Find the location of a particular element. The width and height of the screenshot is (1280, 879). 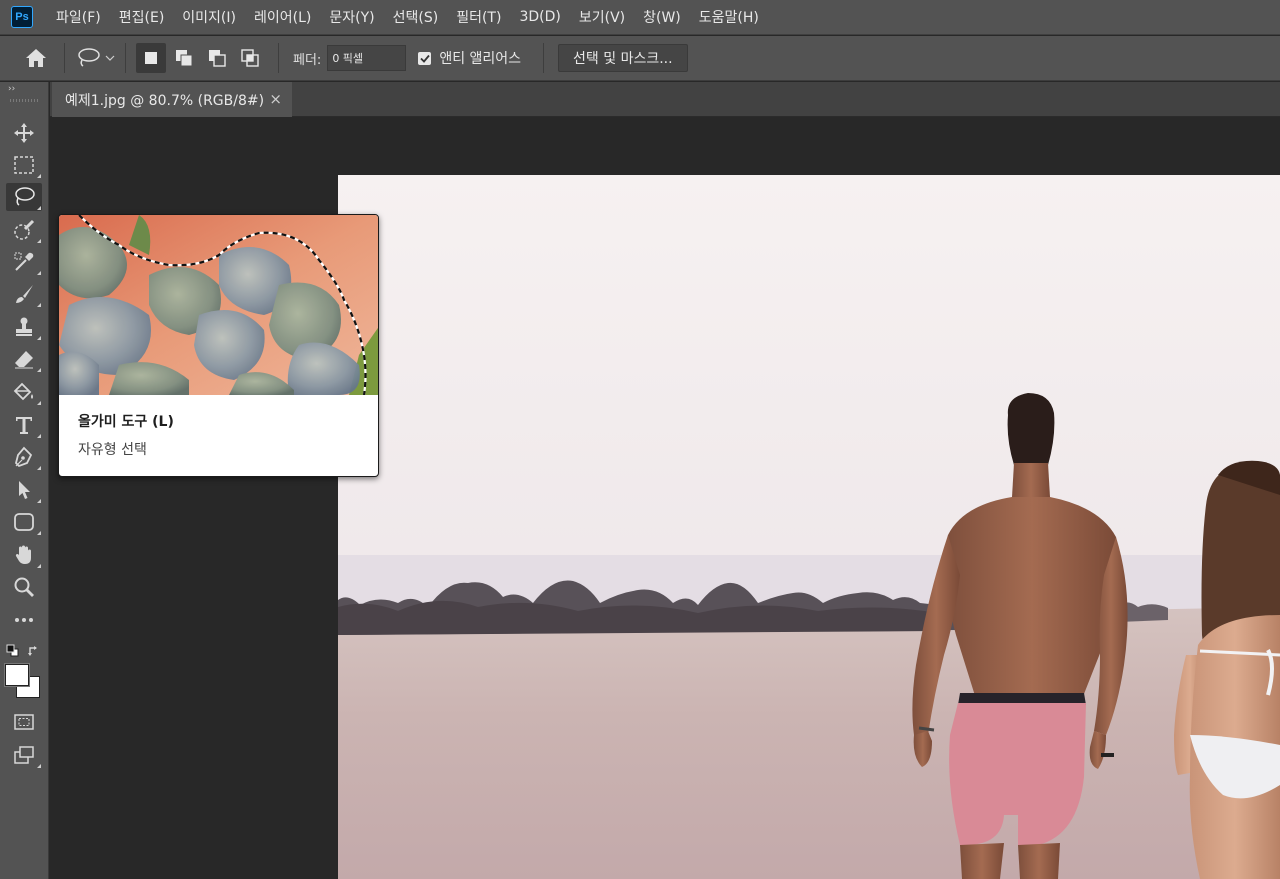

feather-label: 페더: is located at coordinates (307, 60).